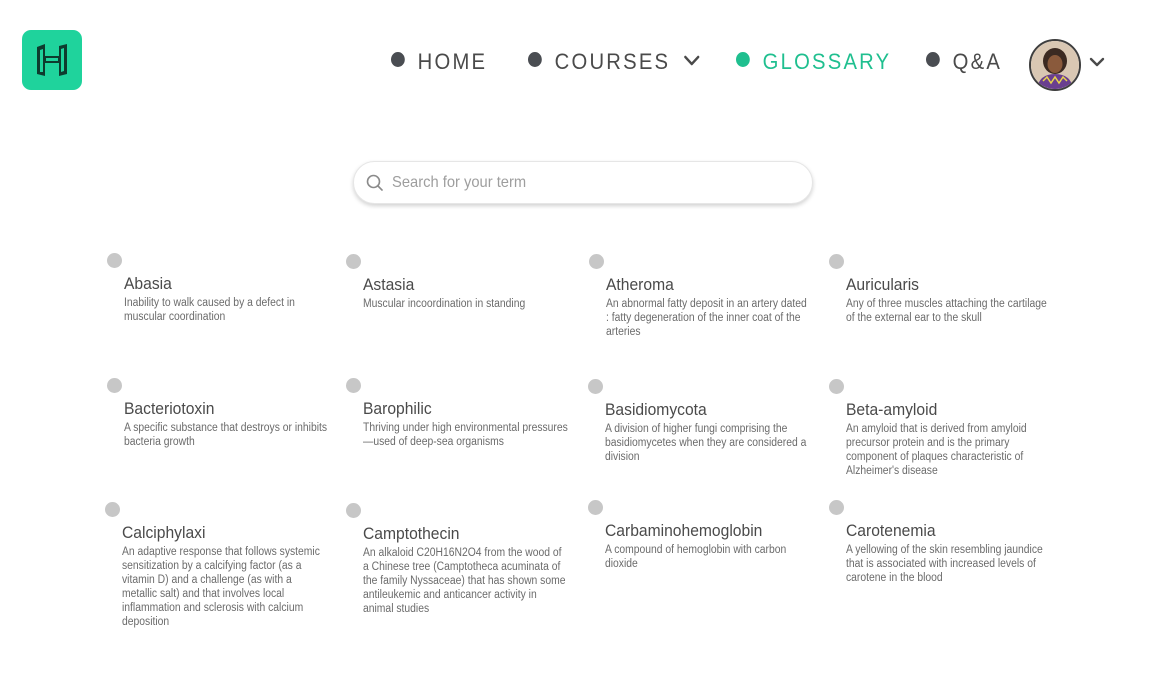 Image resolution: width=1152 pixels, height=700 pixels. Describe the element at coordinates (656, 409) in the screenshot. I see `term-title: Basidiomycota` at that location.